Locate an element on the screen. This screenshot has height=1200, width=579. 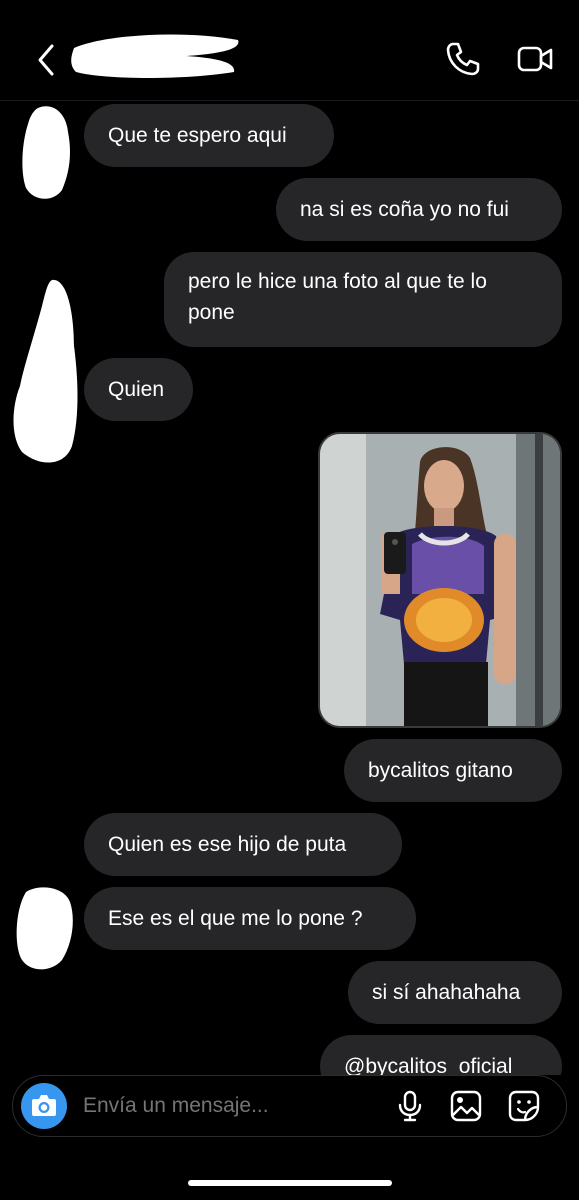
camera-icon is located at coordinates (44, 1105).